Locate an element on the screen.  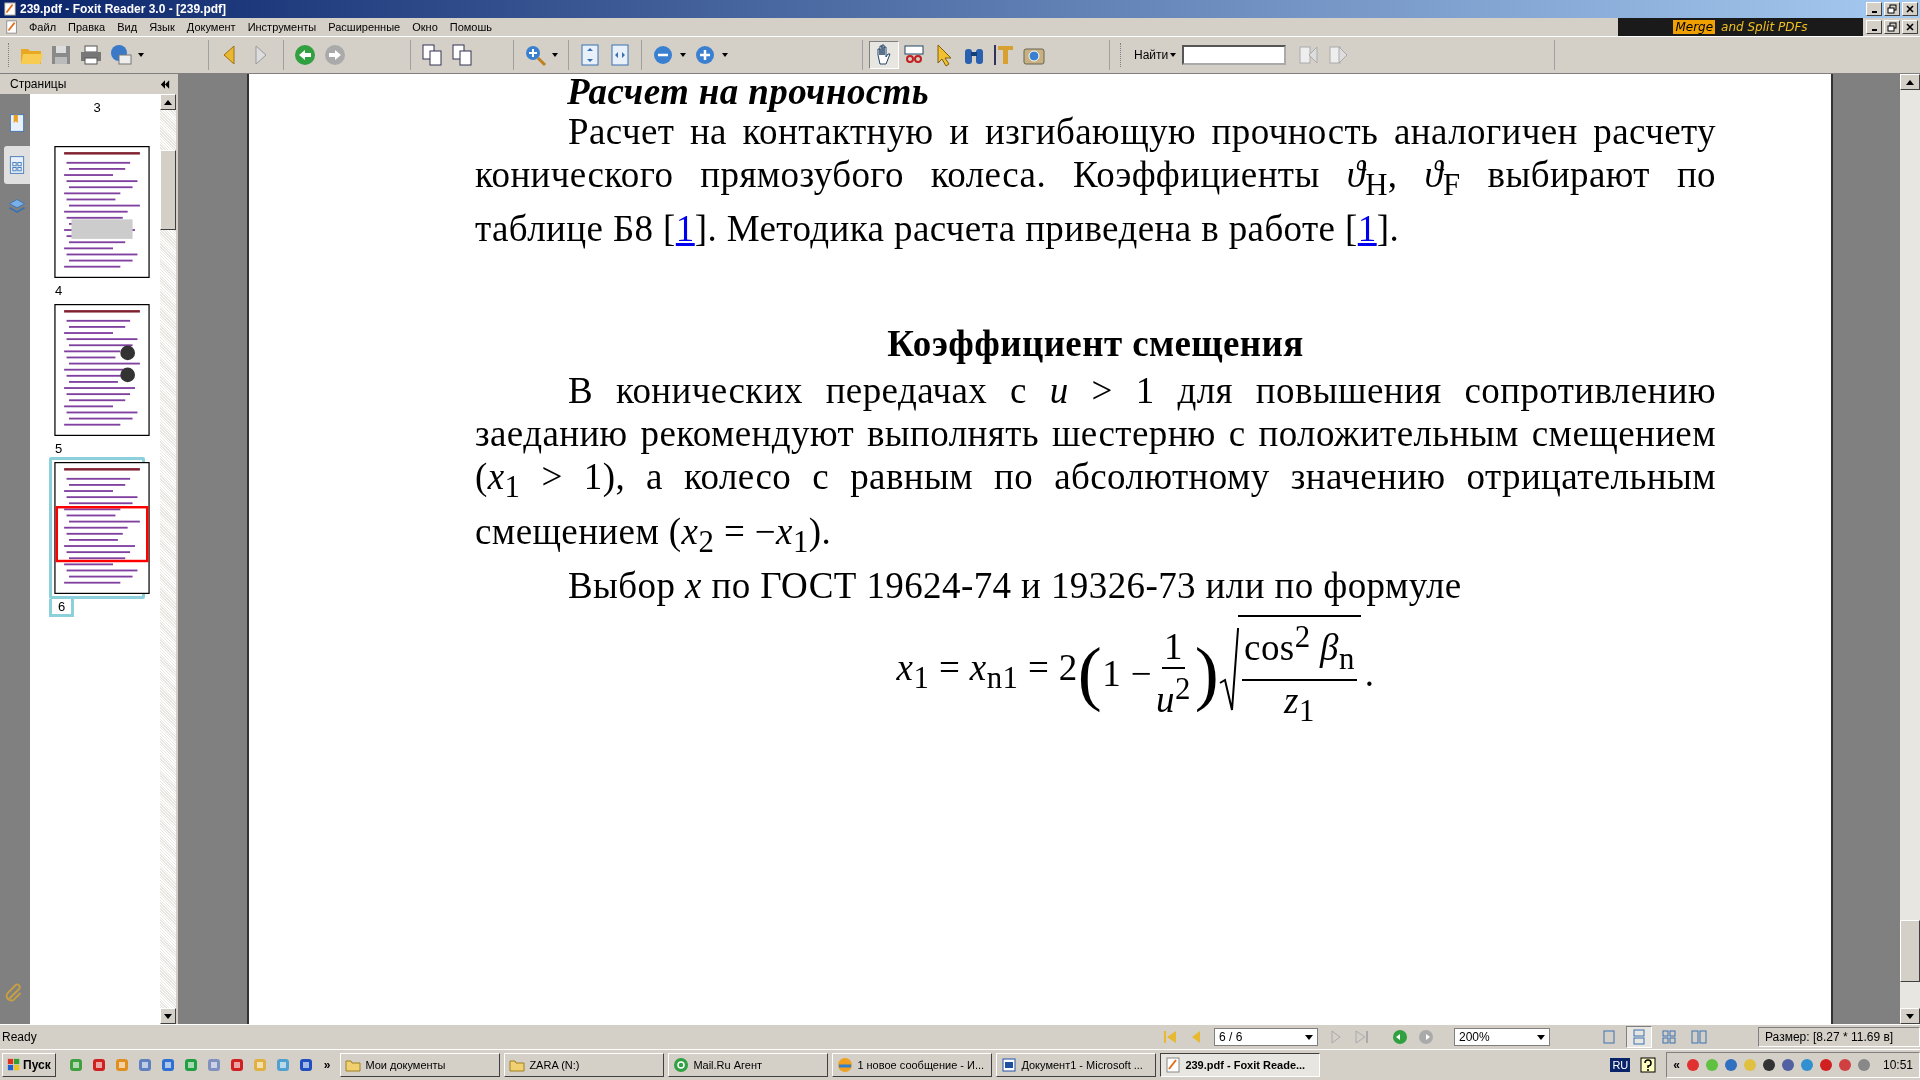
fraction-numerator: 1 is located at coordinates (1173, 647).